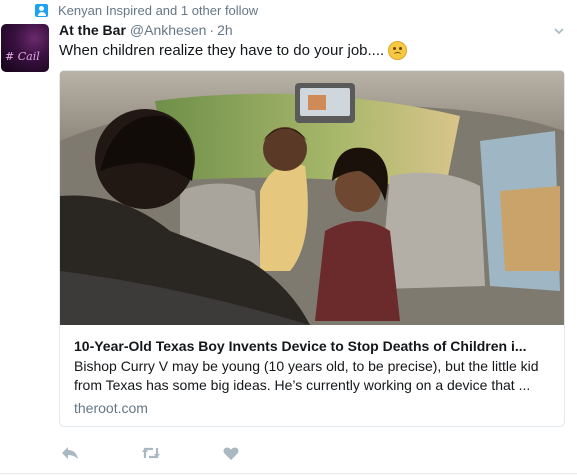 Image resolution: width=577 pixels, height=476 pixels. What do you see at coordinates (41, 10) in the screenshot?
I see `person-icon` at bounding box center [41, 10].